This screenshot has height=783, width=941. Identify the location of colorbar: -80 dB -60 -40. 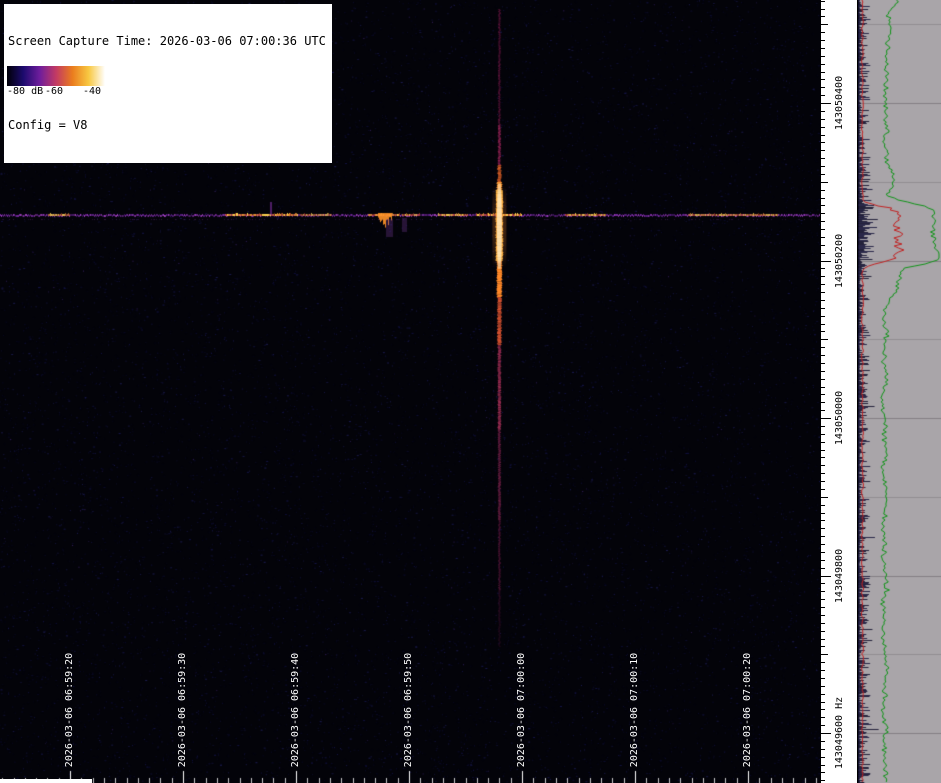
(56, 81).